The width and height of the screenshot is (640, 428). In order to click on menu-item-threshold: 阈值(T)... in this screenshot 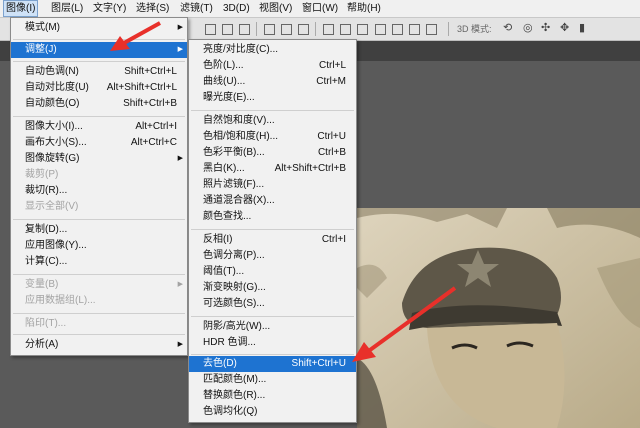, I will do `click(272, 272)`.